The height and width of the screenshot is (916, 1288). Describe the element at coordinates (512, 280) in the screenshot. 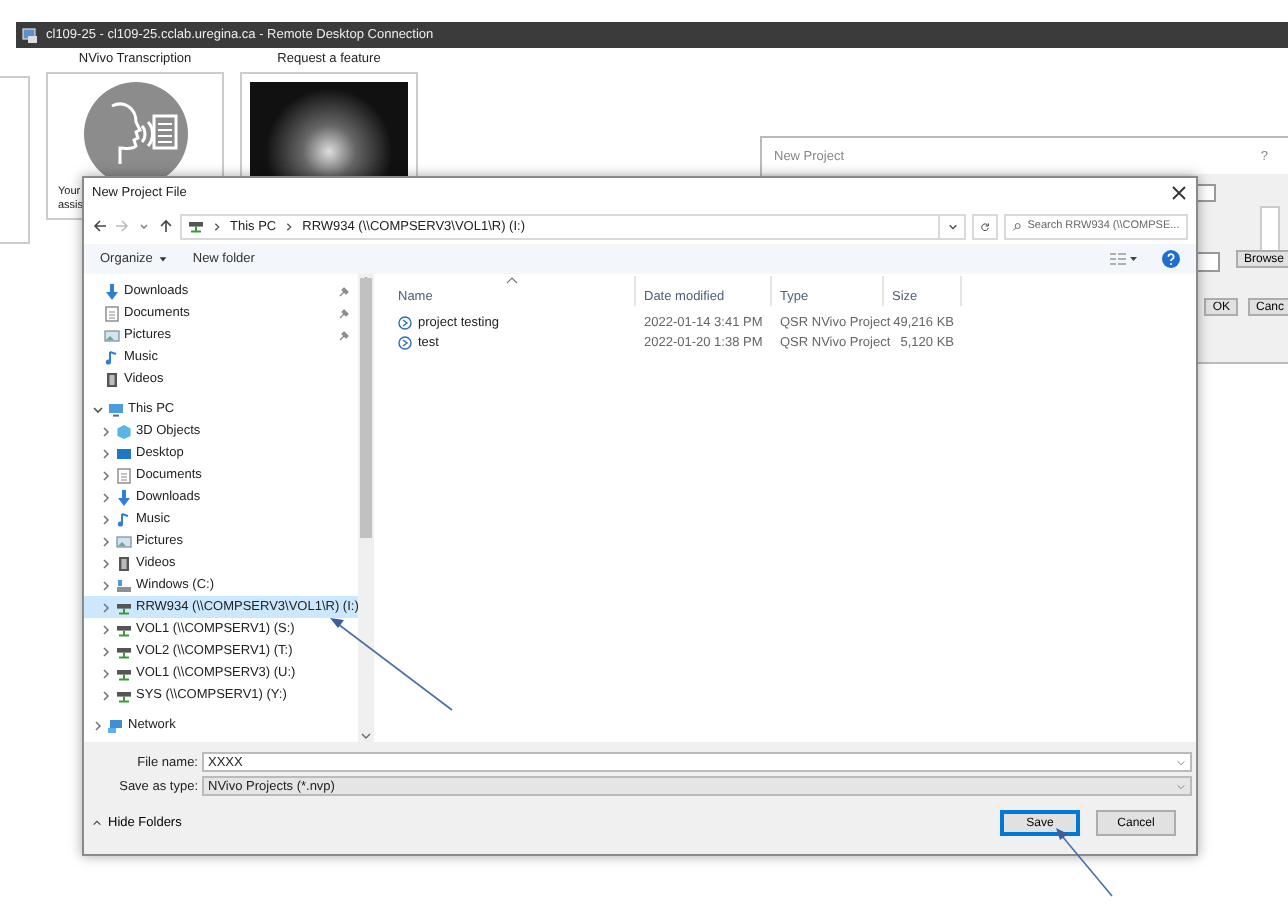

I see `sort-caret-icon` at that location.